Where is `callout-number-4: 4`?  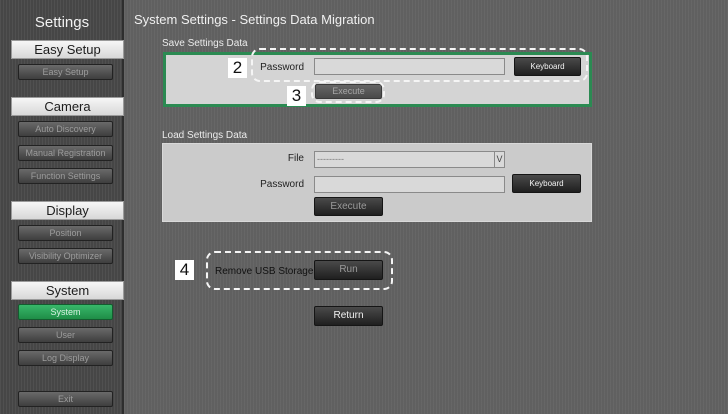
callout-number-4: 4 is located at coordinates (184, 270).